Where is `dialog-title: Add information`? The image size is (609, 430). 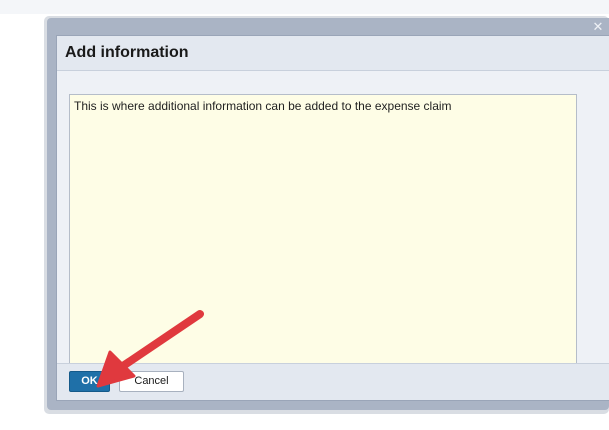
dialog-title: Add information is located at coordinates (127, 52).